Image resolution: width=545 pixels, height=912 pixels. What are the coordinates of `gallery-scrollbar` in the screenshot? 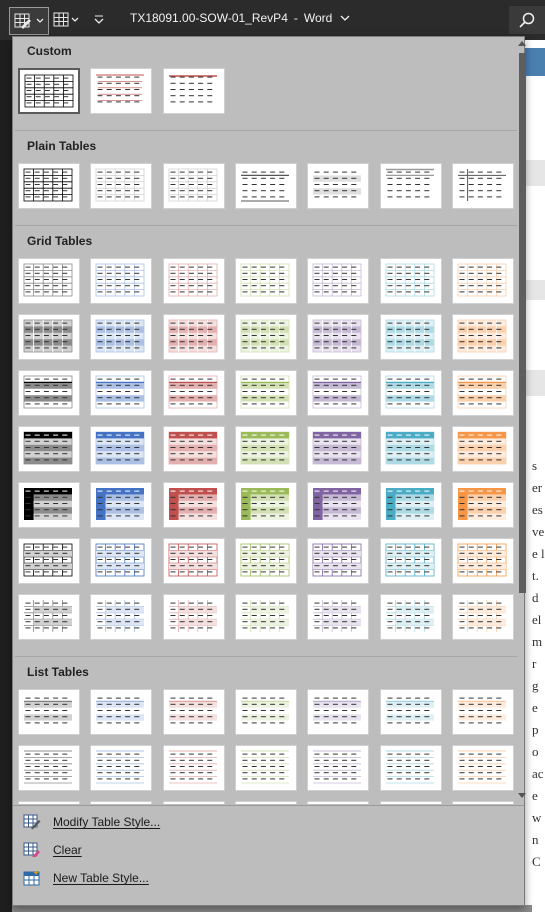 It's located at (522, 420).